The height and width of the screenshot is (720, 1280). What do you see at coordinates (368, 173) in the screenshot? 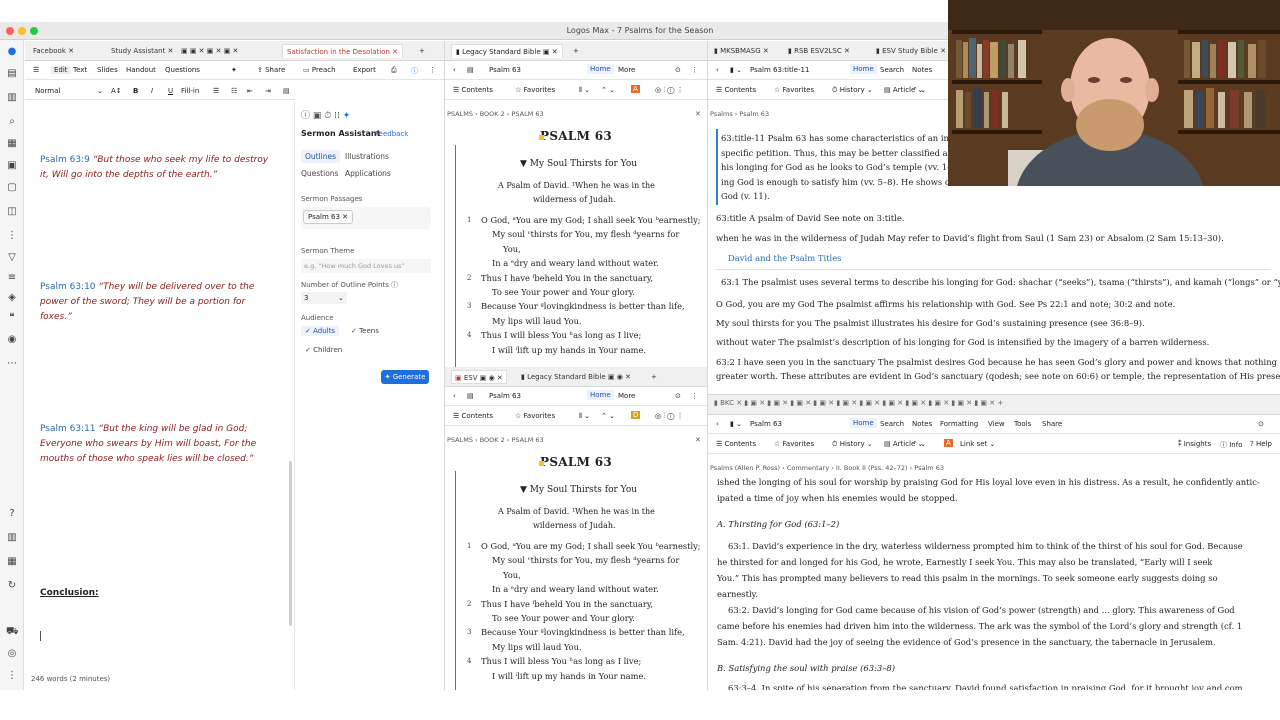
I see `tab-applications: Applications` at bounding box center [368, 173].